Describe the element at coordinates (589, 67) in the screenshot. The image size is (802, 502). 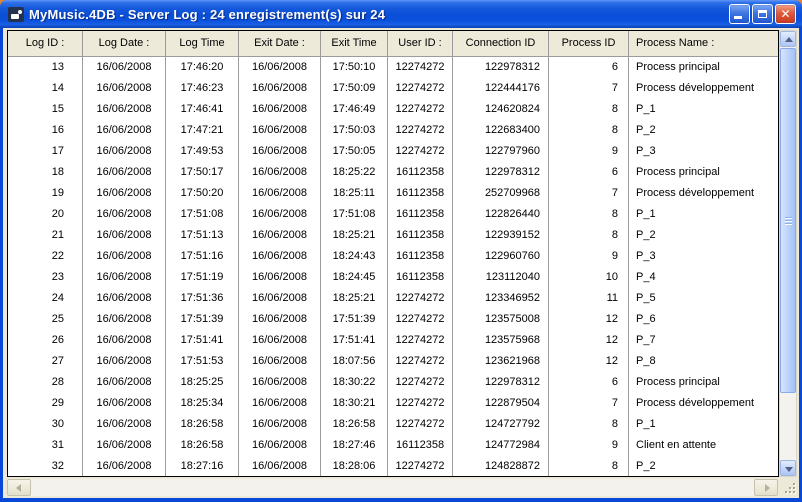
I see `cell: 6` at that location.